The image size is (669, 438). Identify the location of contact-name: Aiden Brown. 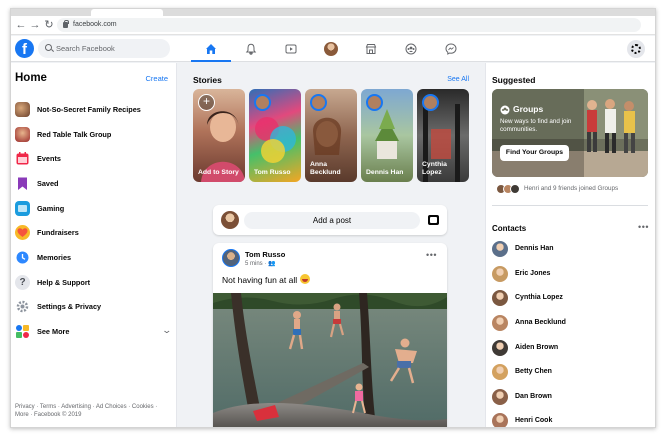
(537, 347).